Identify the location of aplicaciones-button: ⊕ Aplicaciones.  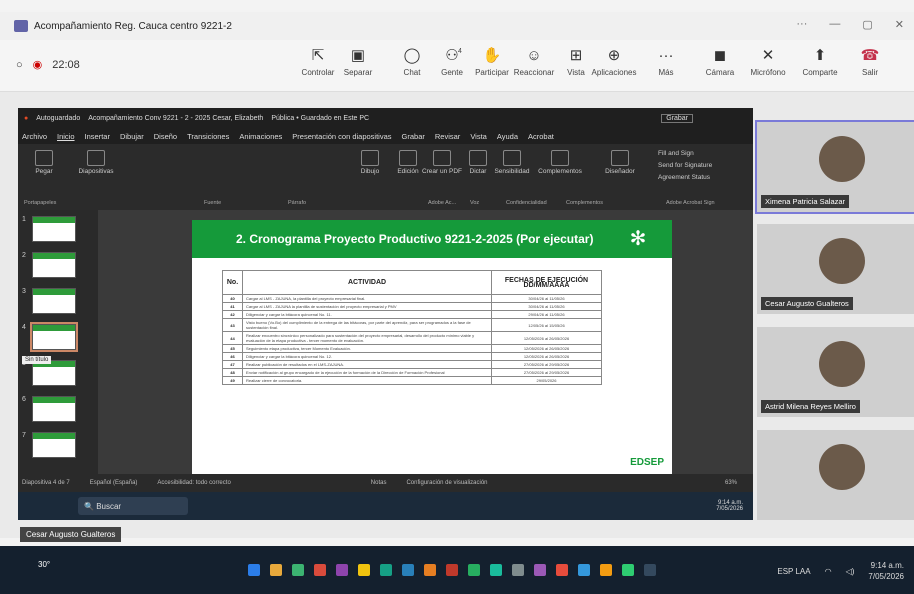
(614, 61).